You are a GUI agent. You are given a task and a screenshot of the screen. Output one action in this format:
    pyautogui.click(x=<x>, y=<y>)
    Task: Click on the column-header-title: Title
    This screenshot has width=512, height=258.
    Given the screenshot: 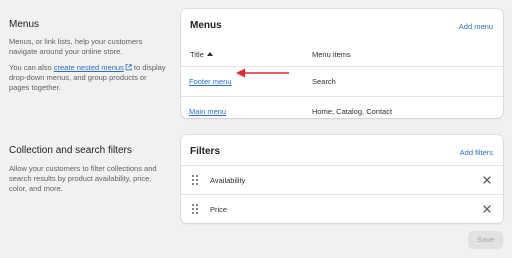 What is the action you would take?
    pyautogui.click(x=201, y=54)
    